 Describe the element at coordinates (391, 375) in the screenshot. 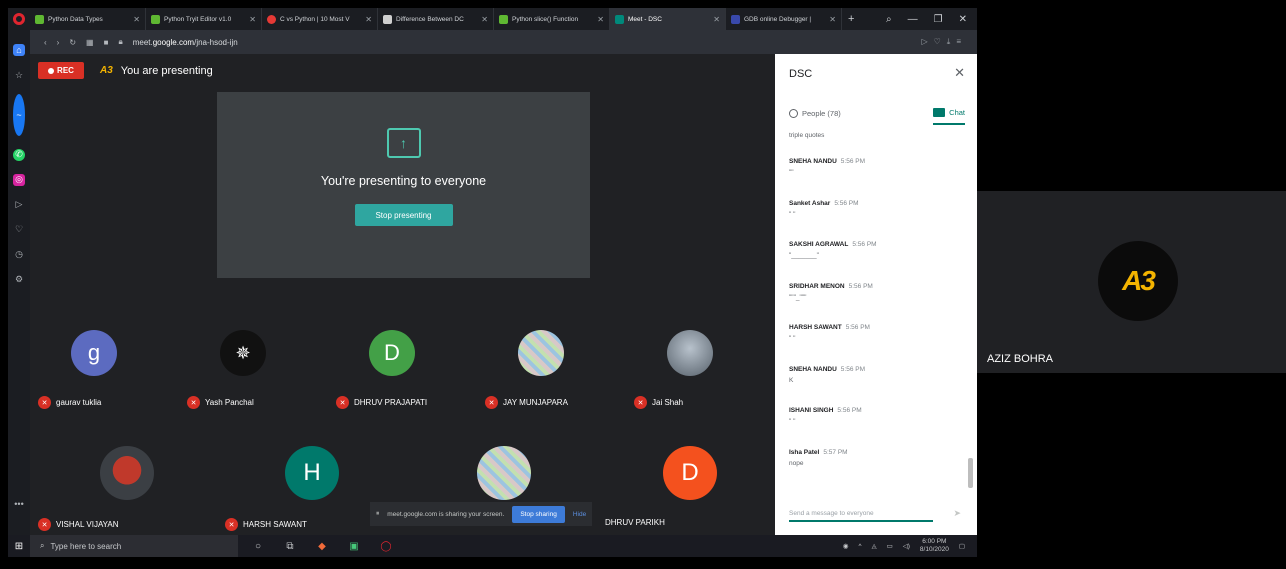

I see `participant-tile: D ✕ DHRUV PRAJAPATI` at that location.